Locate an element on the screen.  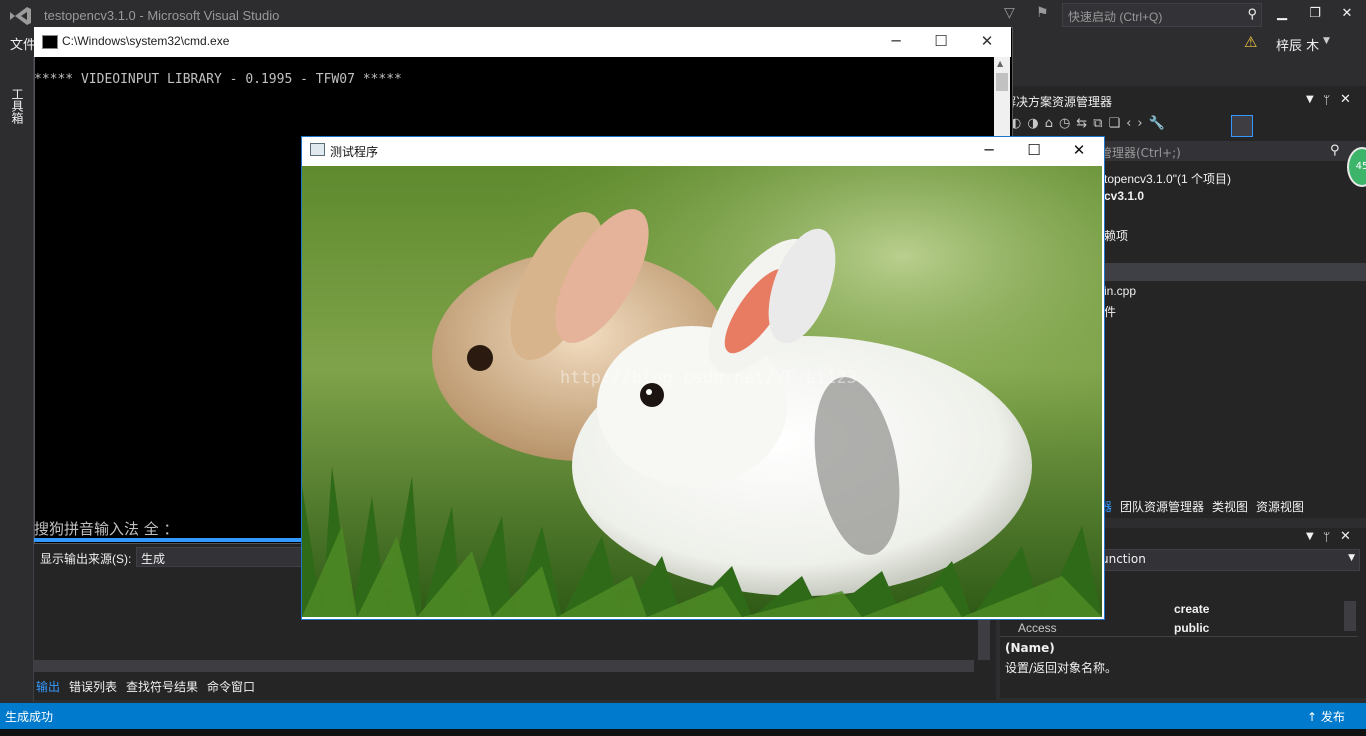
preview-toggle-icon is located at coordinates (1242, 126).